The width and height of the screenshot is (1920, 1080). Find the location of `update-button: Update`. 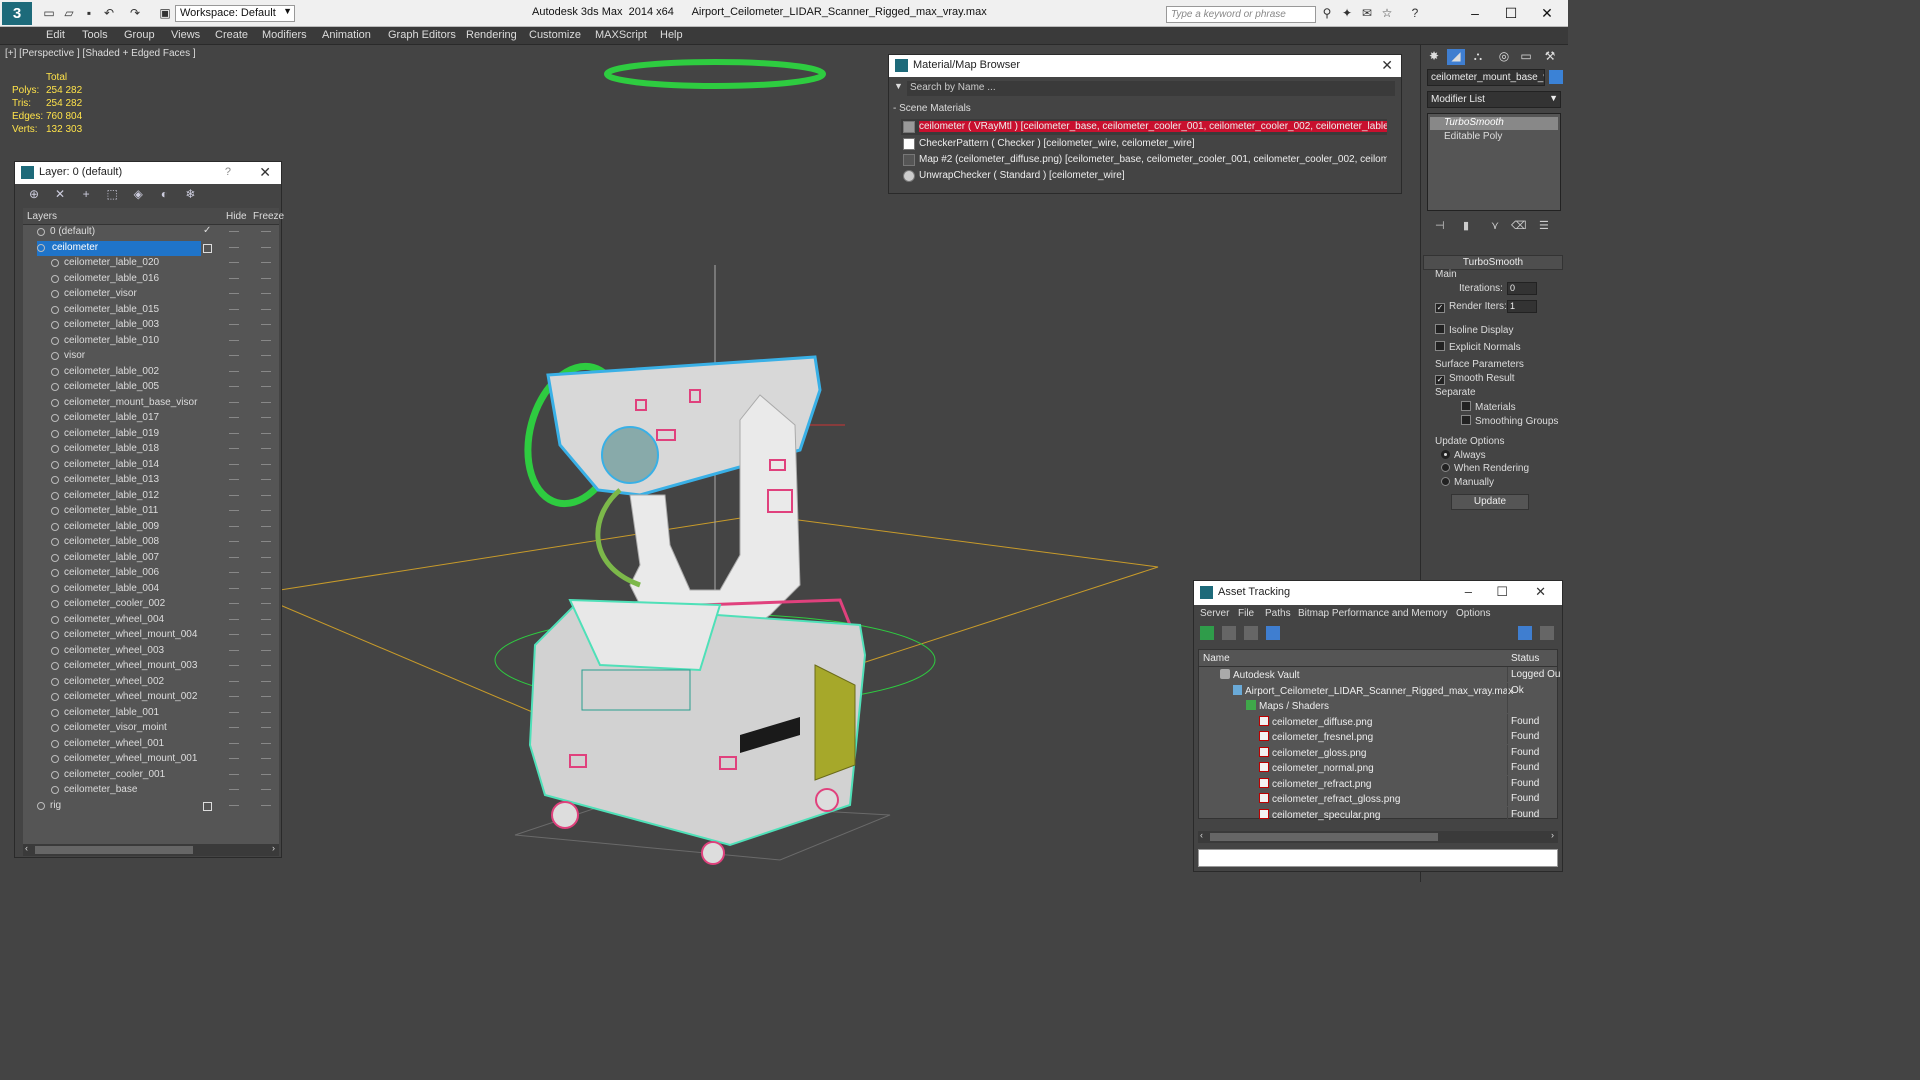

update-button: Update is located at coordinates (1490, 502).